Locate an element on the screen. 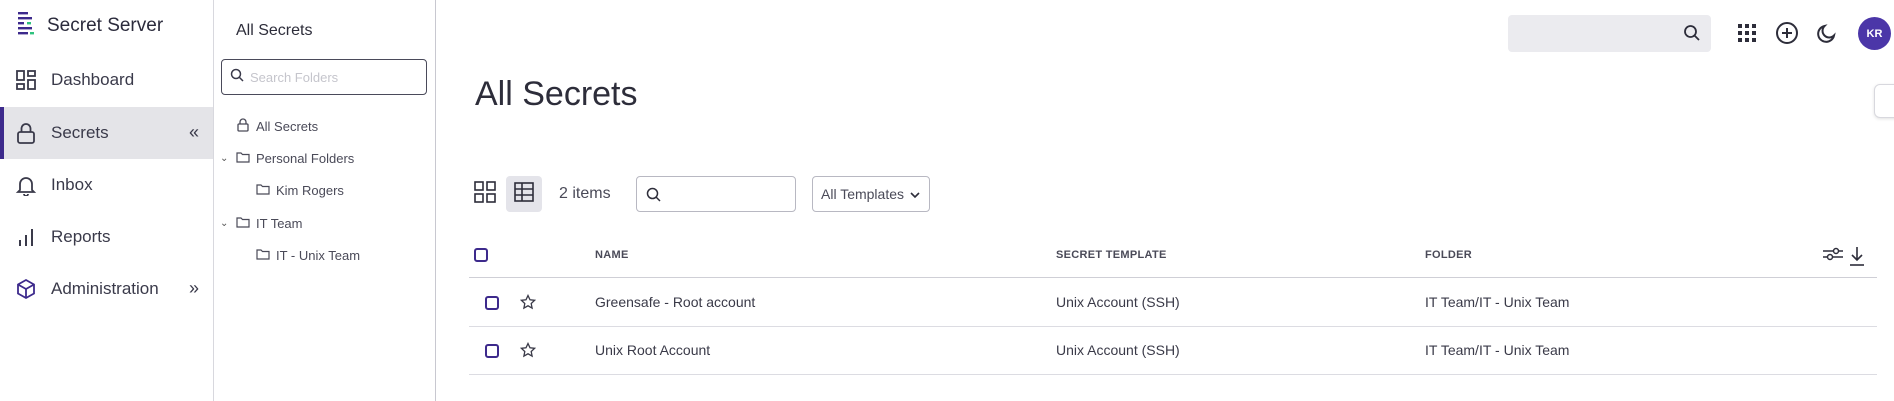  nav-item-inbox: Inbox is located at coordinates (106, 185).